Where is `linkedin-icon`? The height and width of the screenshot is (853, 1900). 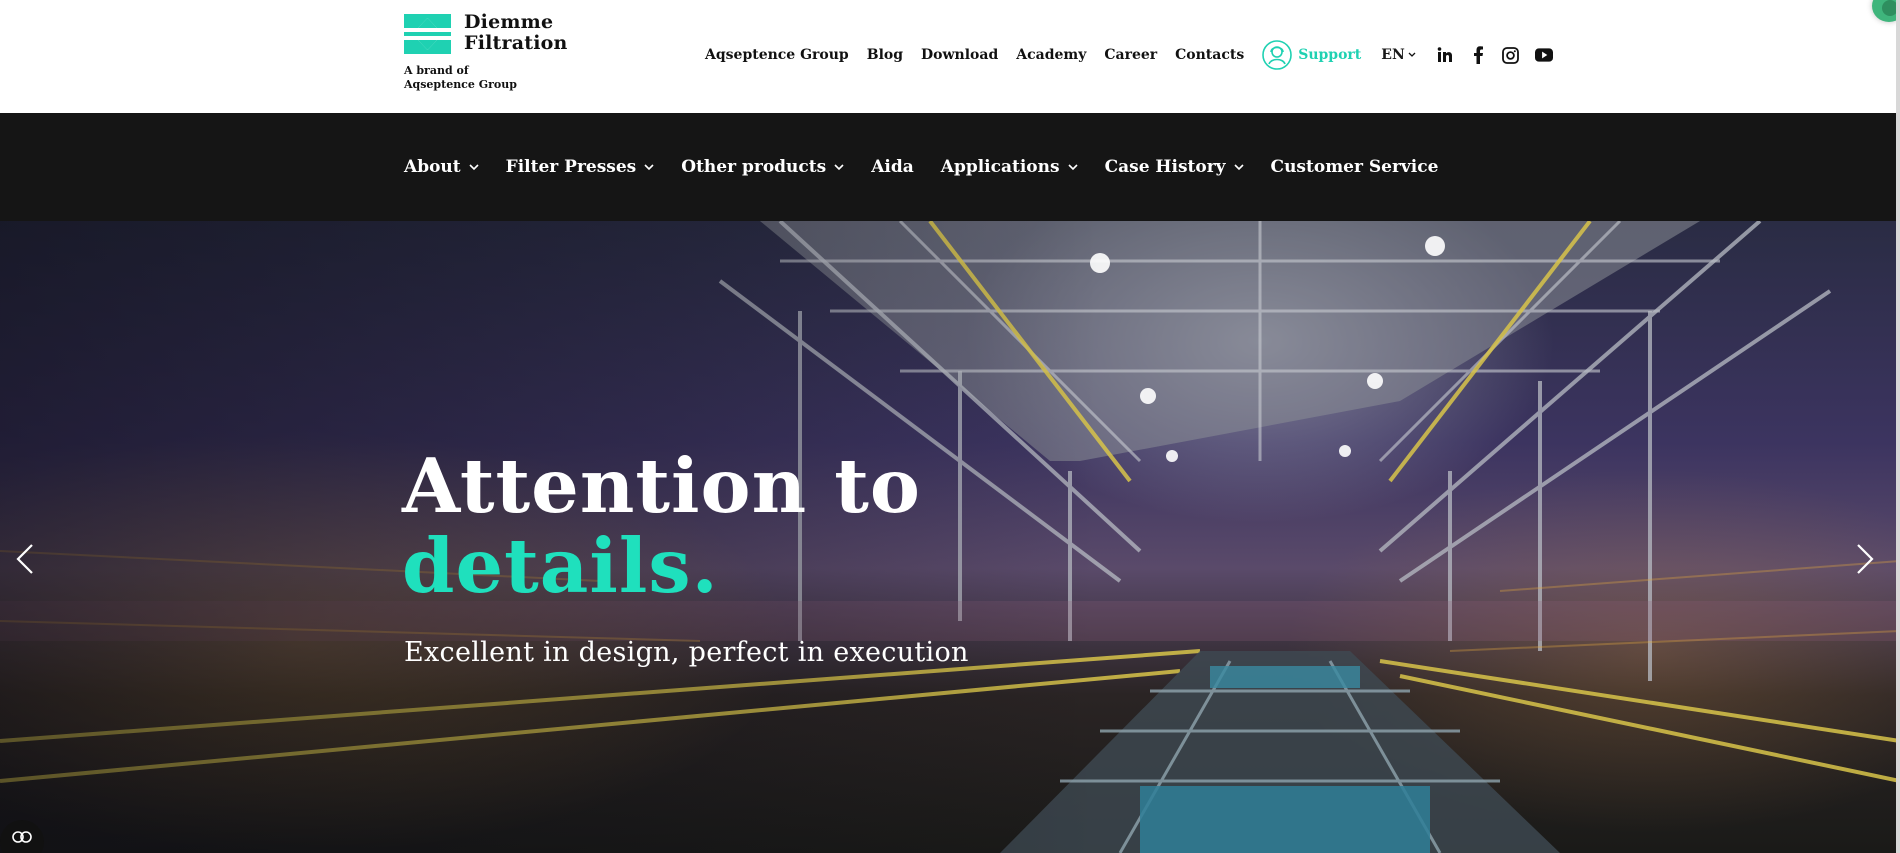 linkedin-icon is located at coordinates (1445, 55).